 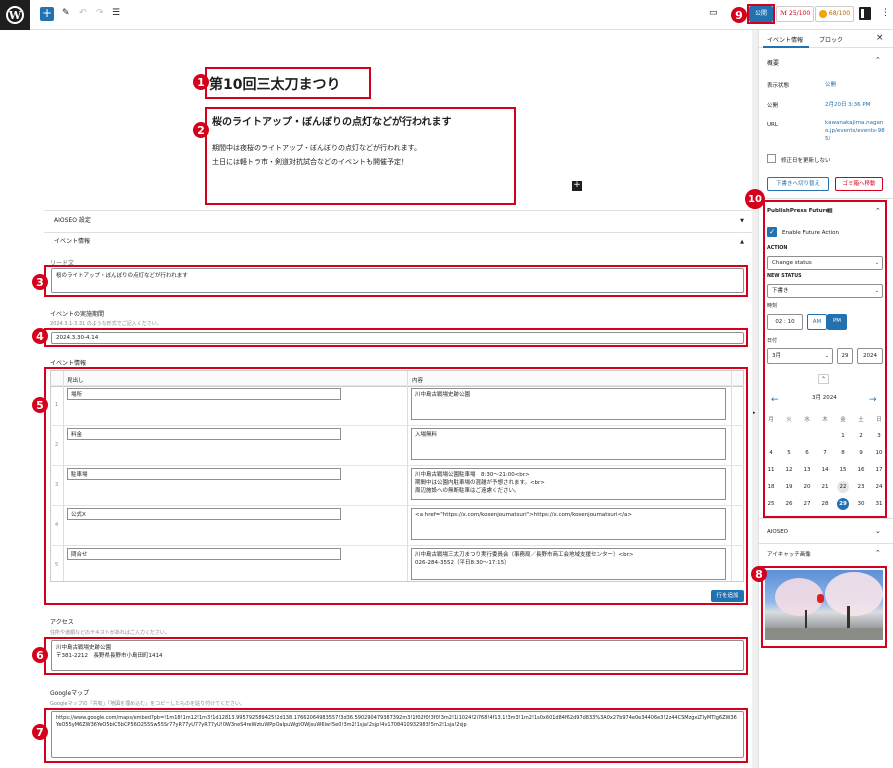 I want to click on add-row-button: 行を追加, so click(x=727, y=596).